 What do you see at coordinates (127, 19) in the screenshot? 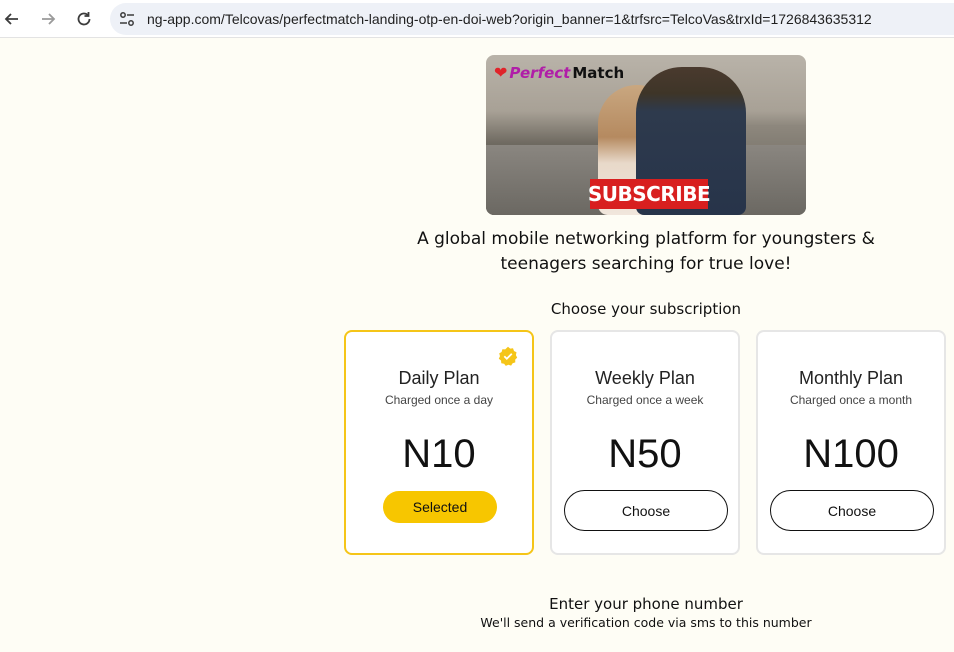
I see `site-info-icon` at bounding box center [127, 19].